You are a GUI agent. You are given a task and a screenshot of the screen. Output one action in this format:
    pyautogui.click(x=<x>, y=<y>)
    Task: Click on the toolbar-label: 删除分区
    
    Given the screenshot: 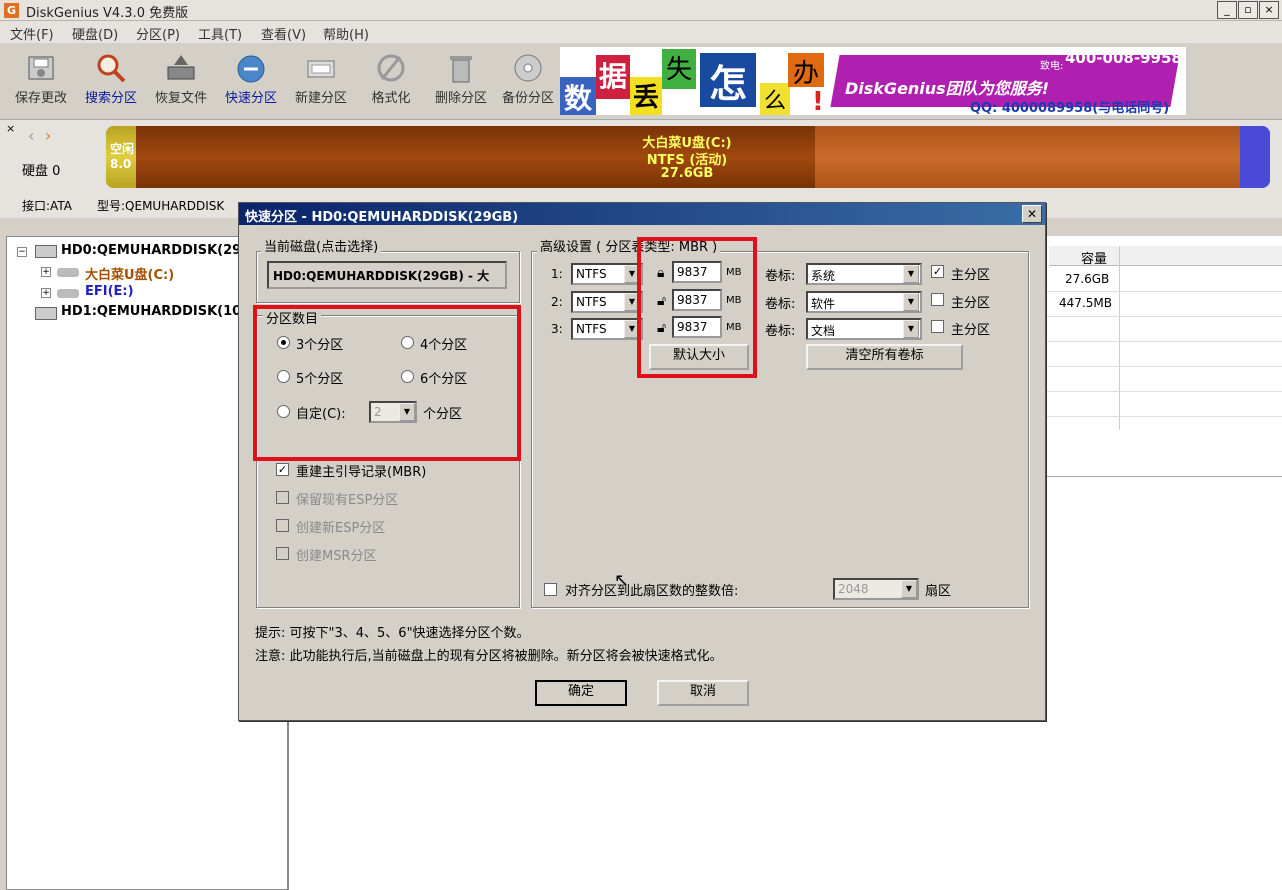 What is the action you would take?
    pyautogui.click(x=460, y=98)
    